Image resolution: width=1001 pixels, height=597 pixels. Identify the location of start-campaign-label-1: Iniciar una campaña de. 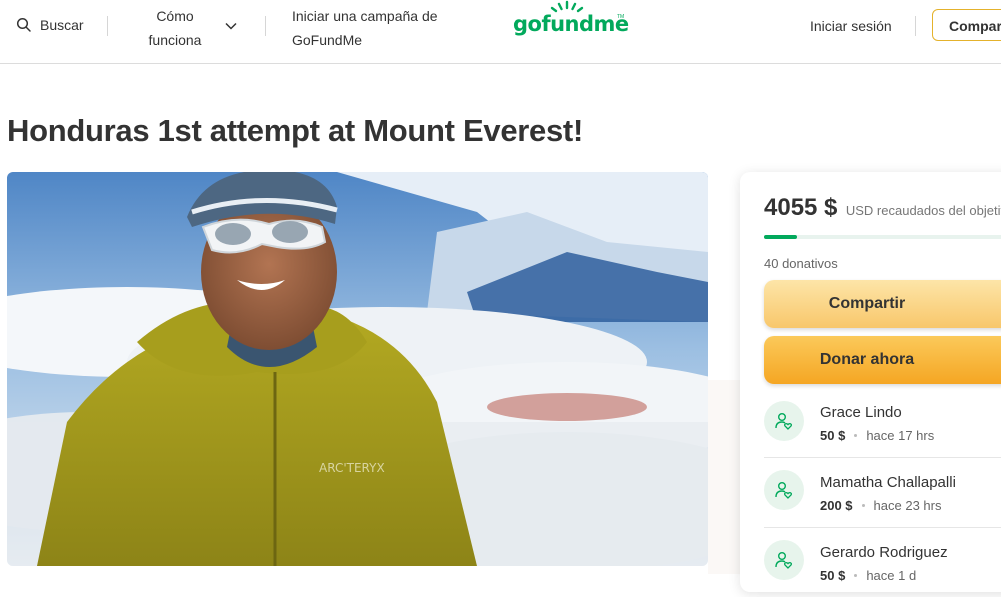
(365, 16).